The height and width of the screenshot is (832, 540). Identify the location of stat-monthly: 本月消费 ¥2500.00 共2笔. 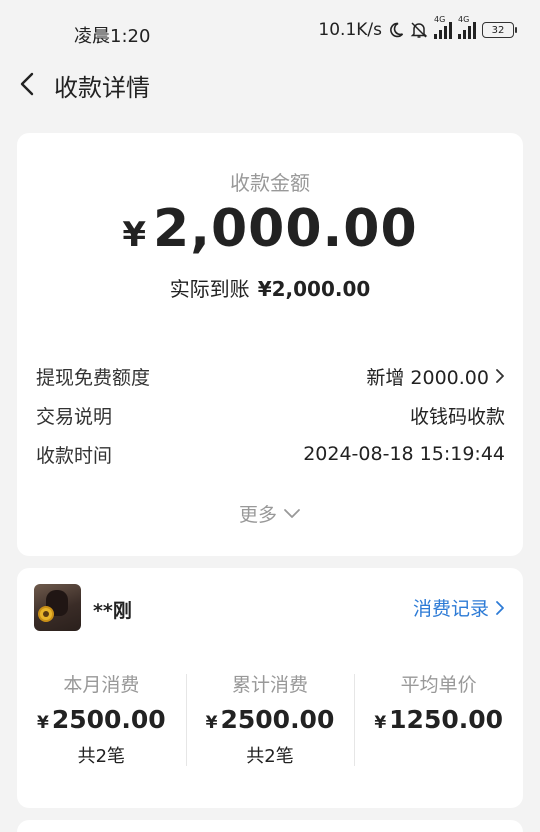
(101, 718).